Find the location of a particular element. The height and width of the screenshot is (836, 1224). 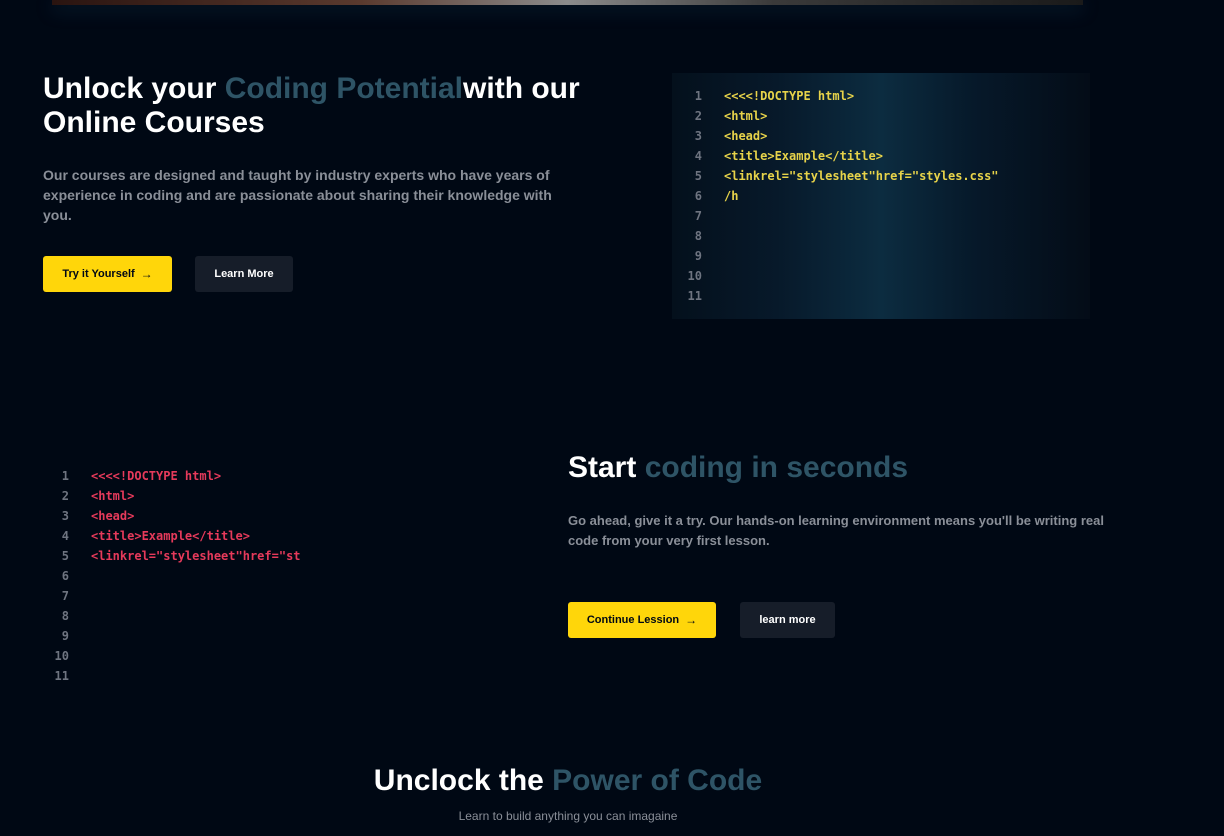

code-editor-1-line-numbers: 1 2 3 4 5 6 7 8 9 10 11 is located at coordinates (687, 196).